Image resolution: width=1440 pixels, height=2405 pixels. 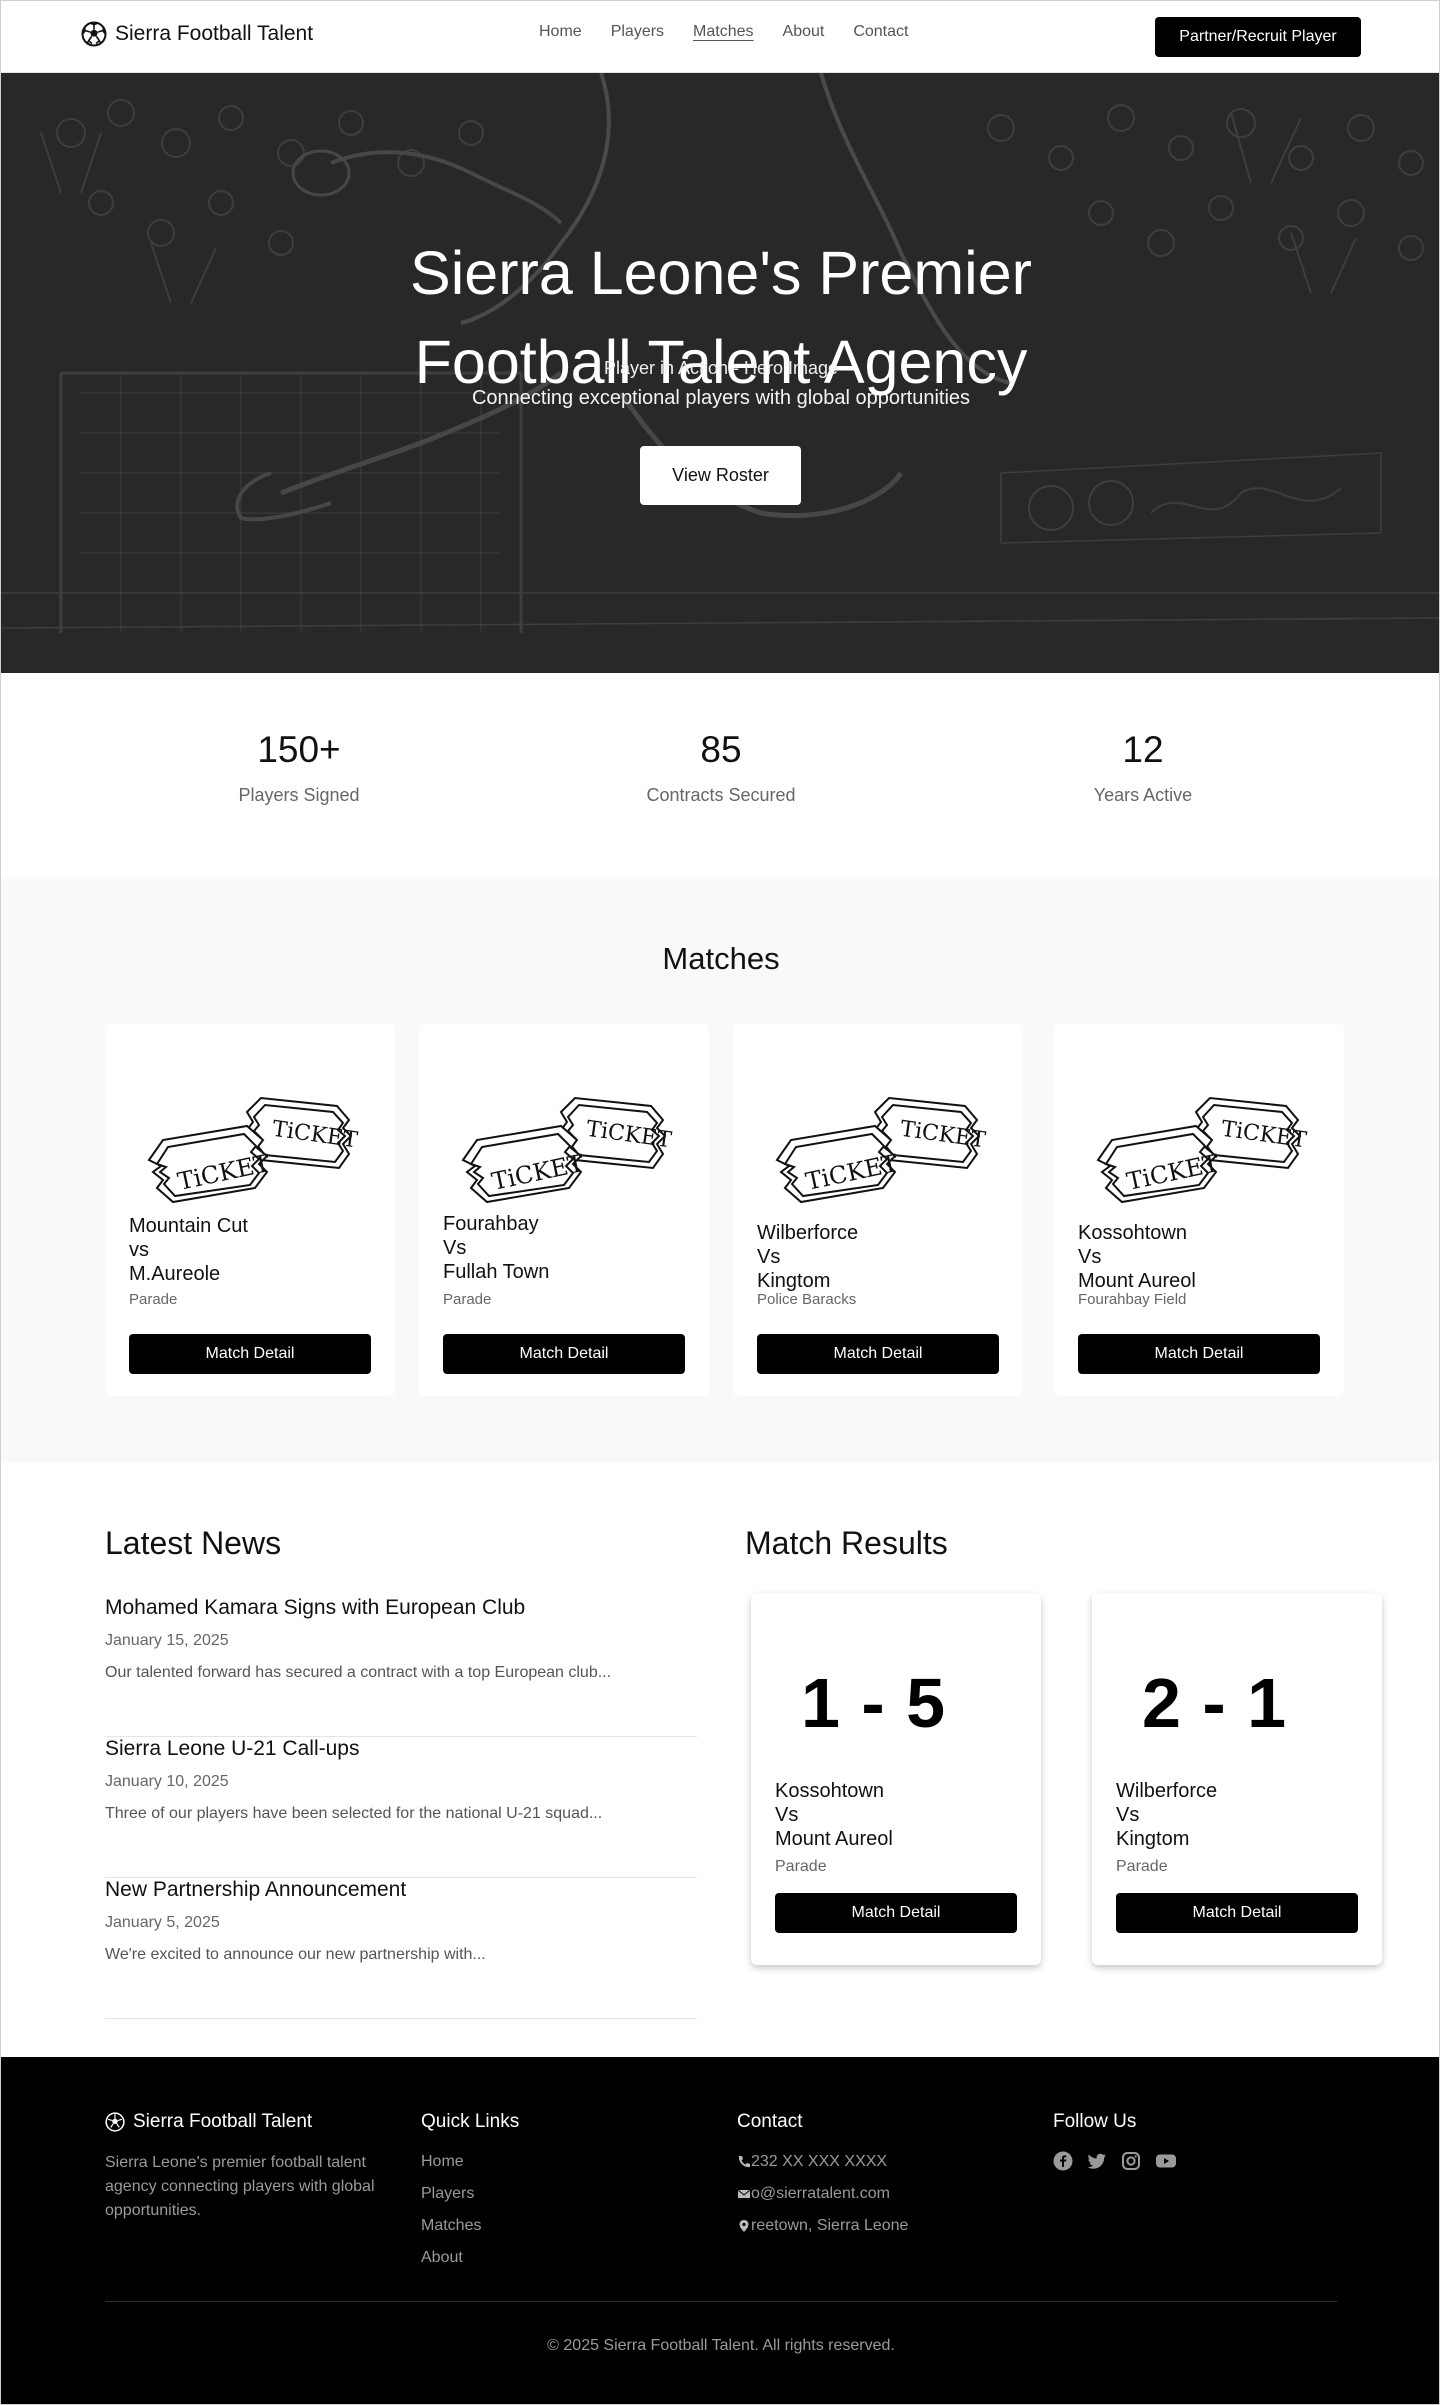 What do you see at coordinates (801, 1866) in the screenshot?
I see `result-venue: Parade` at bounding box center [801, 1866].